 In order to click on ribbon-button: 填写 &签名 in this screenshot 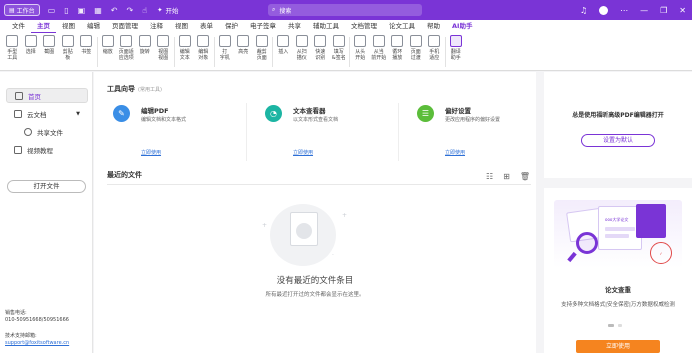, I will do `click(339, 51)`.